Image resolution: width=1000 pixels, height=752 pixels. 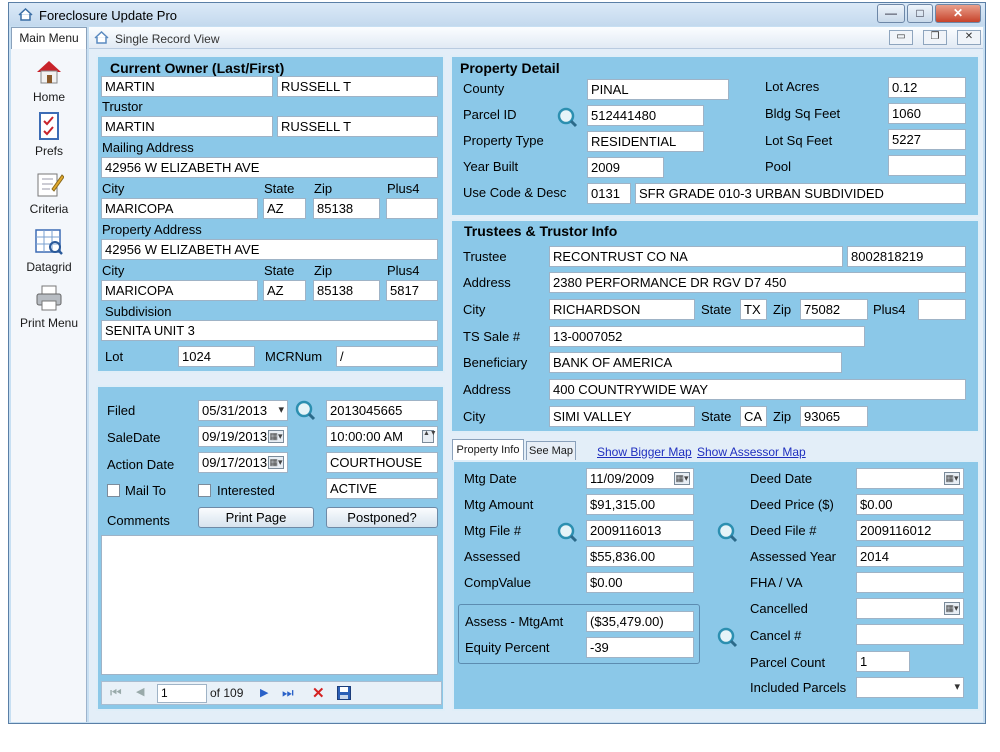 What do you see at coordinates (751, 452) in the screenshot?
I see `show-assessor-map-link: Show Assessor Map` at bounding box center [751, 452].